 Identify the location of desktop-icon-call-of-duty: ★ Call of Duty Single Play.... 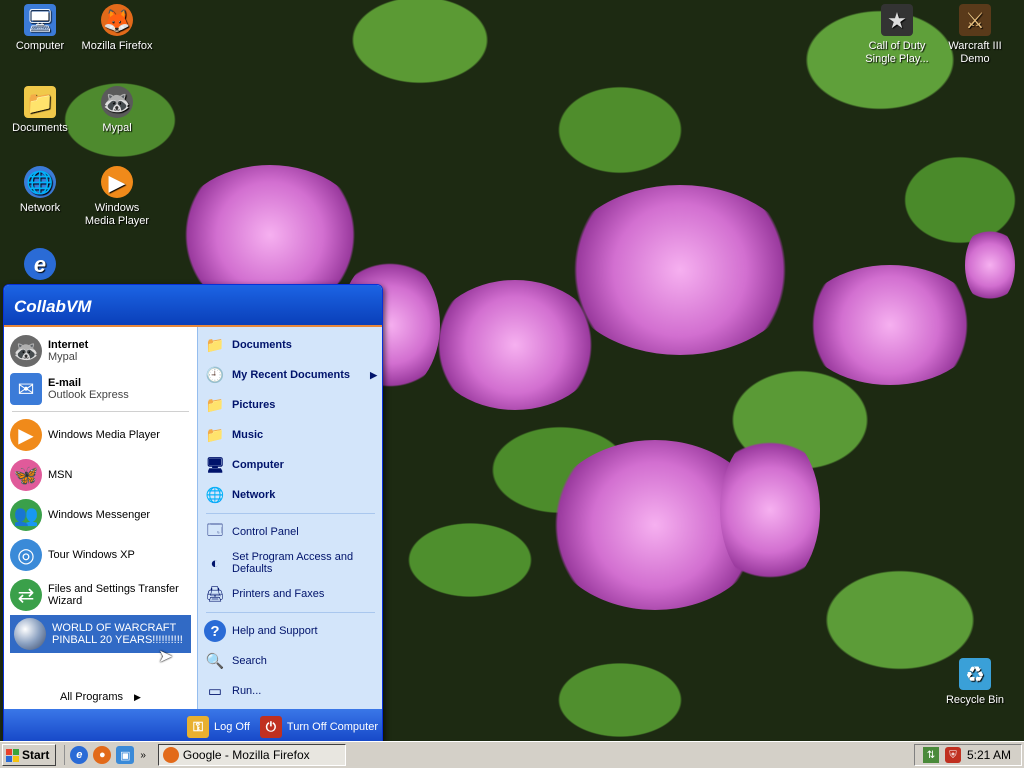
(897, 35).